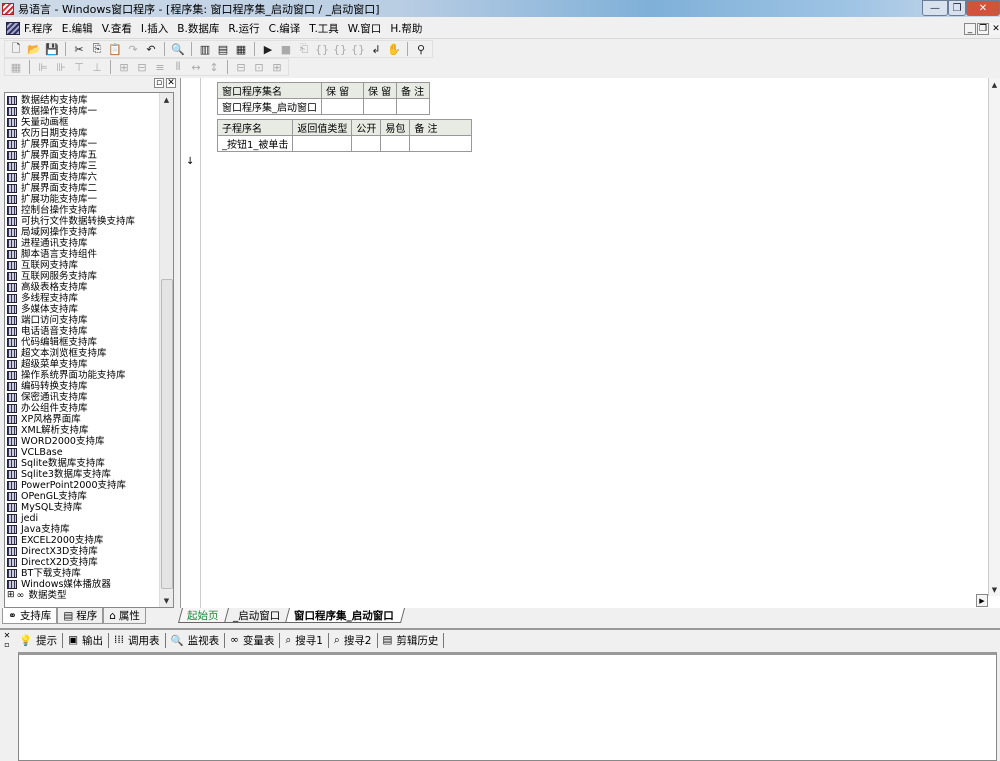  I want to click on align-left-icon: ⊫, so click(43, 67).